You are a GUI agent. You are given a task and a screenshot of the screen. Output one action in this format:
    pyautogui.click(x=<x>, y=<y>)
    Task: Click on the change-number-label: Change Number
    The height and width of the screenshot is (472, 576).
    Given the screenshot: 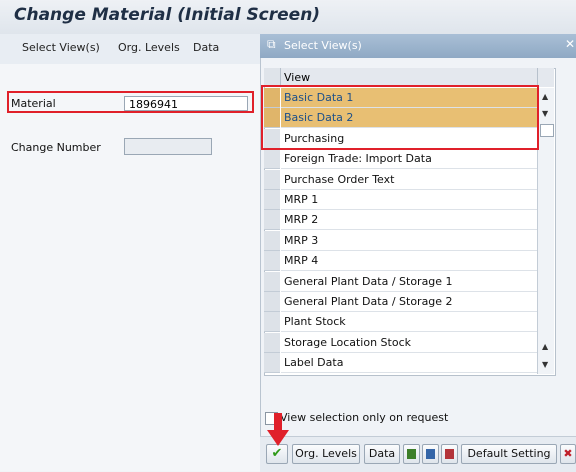 What is the action you would take?
    pyautogui.click(x=56, y=147)
    